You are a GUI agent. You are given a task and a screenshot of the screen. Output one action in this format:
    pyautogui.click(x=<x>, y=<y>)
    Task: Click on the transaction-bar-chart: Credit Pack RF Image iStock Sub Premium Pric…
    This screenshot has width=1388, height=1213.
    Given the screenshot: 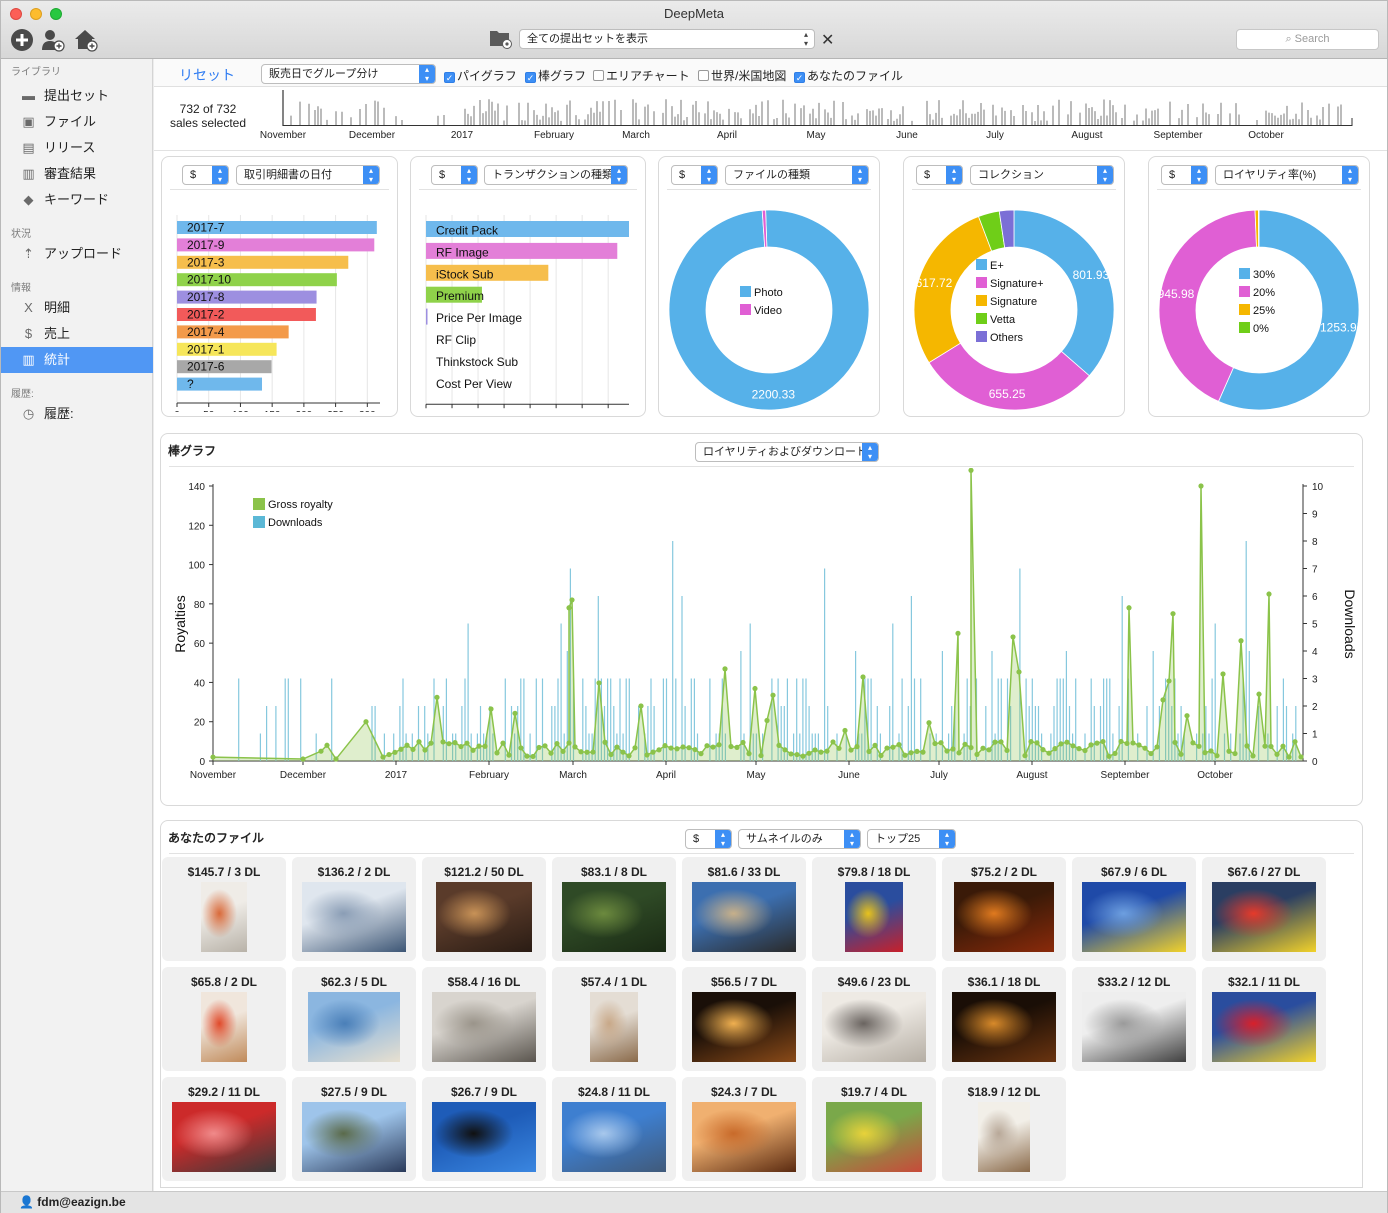 What is the action you would take?
    pyautogui.click(x=529, y=304)
    